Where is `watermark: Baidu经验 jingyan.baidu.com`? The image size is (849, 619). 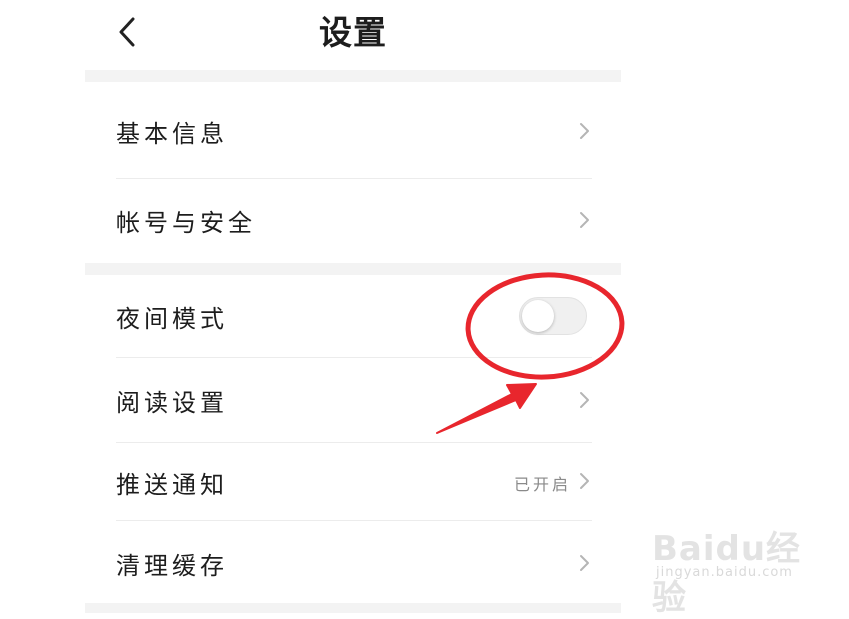
watermark: Baidu经验 jingyan.baidu.com is located at coordinates (732, 569).